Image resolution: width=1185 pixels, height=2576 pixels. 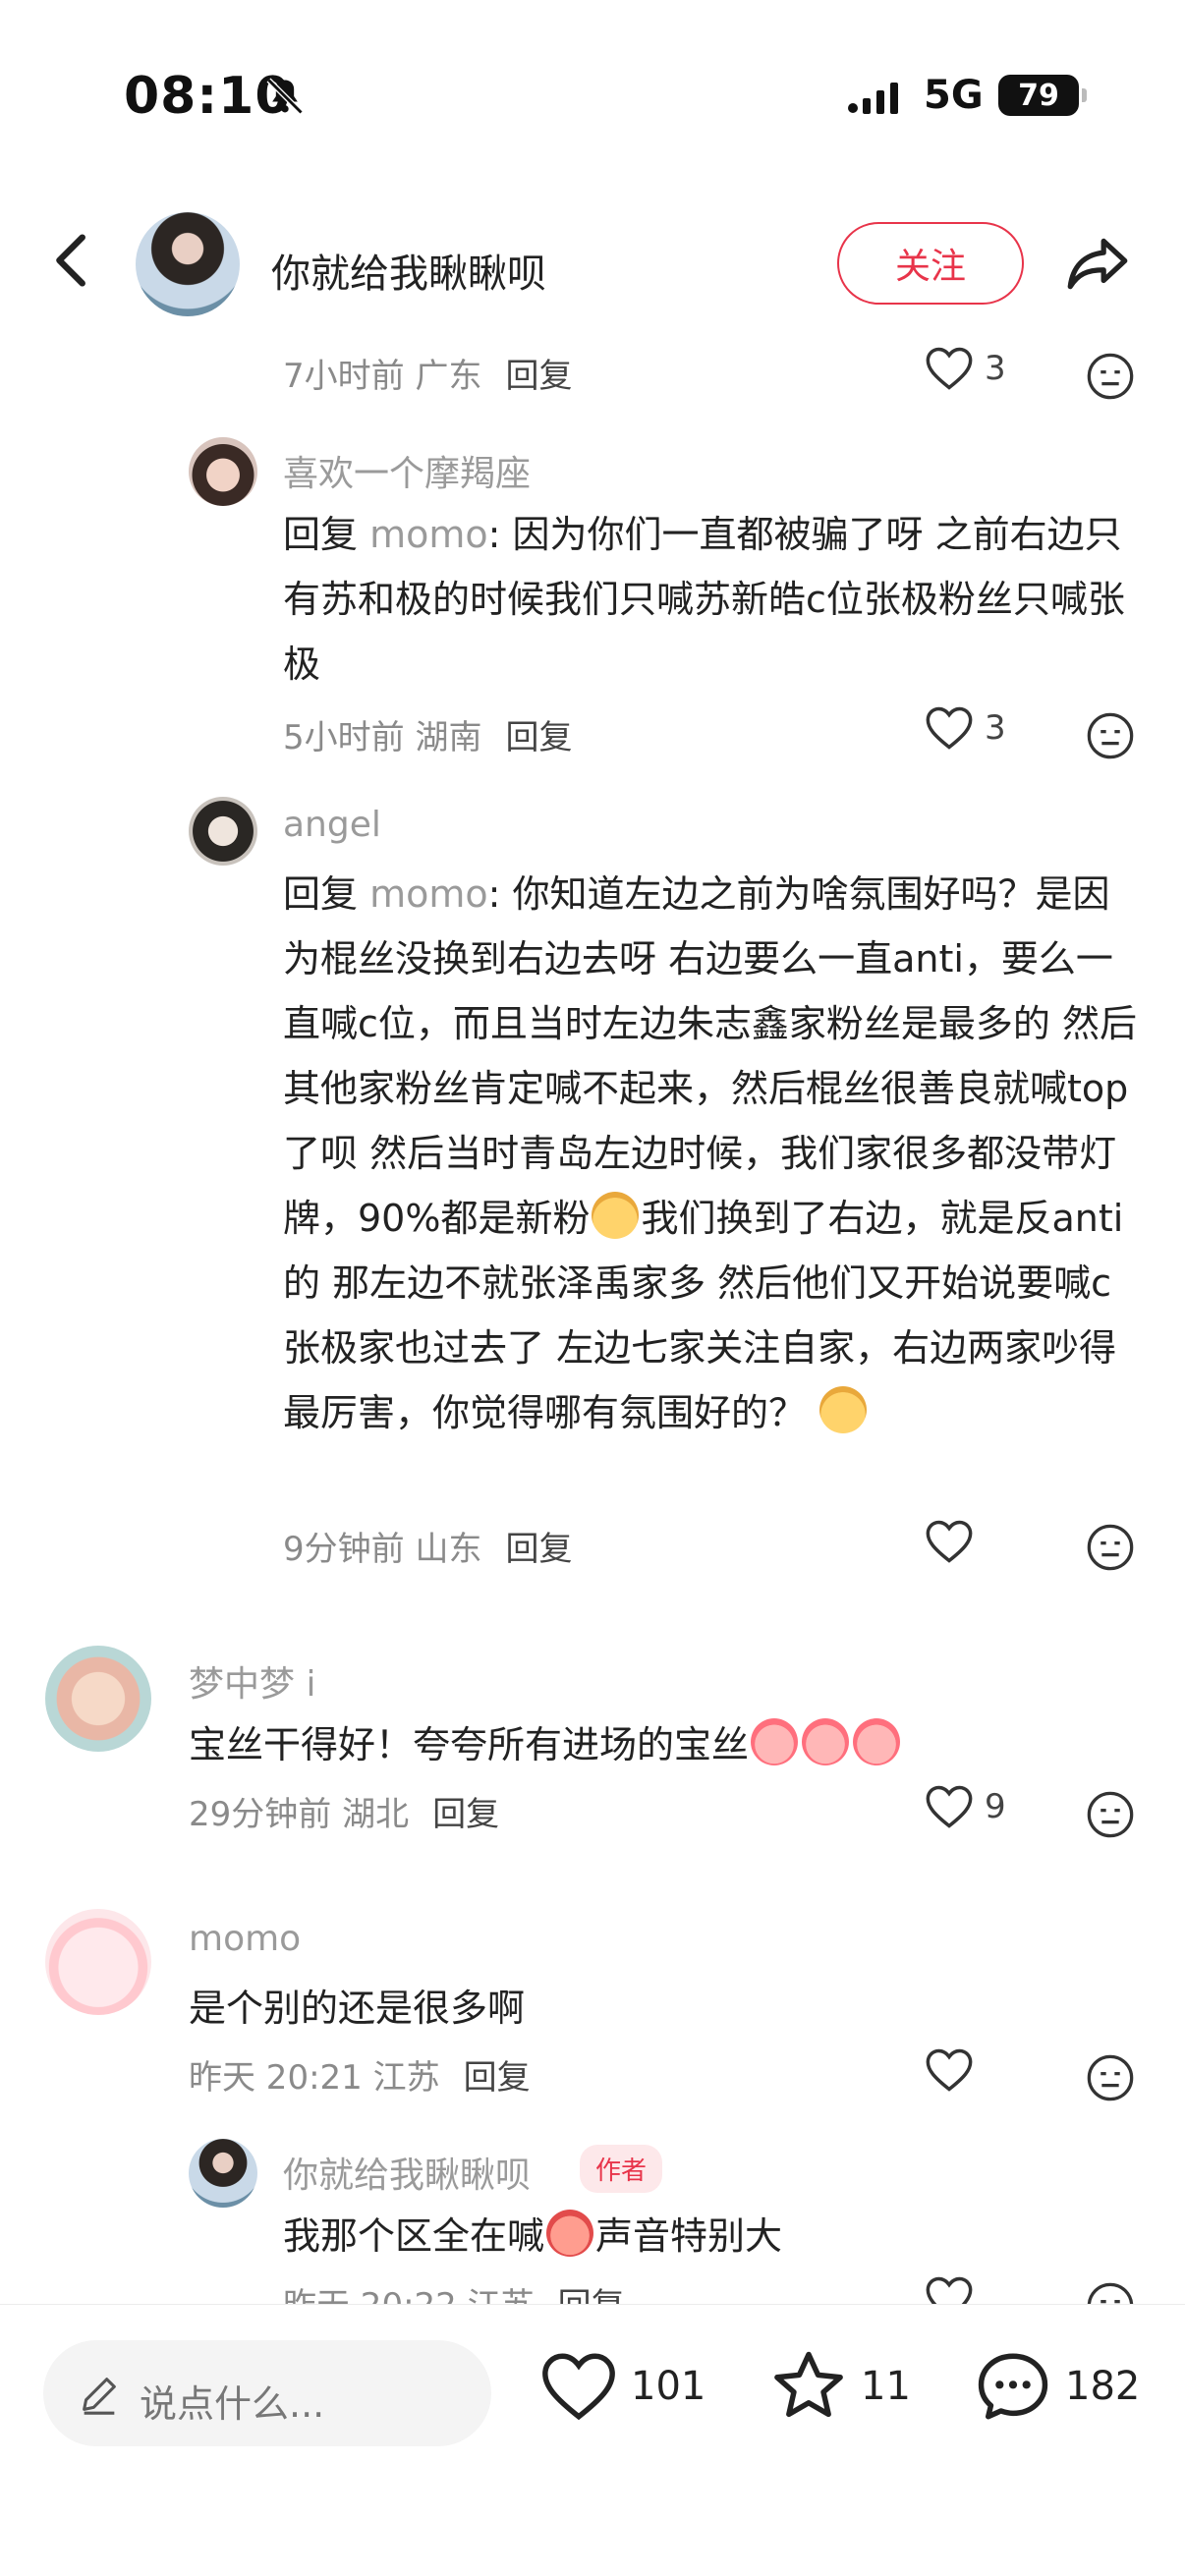 I want to click on post-like-count: 101, so click(x=668, y=2386).